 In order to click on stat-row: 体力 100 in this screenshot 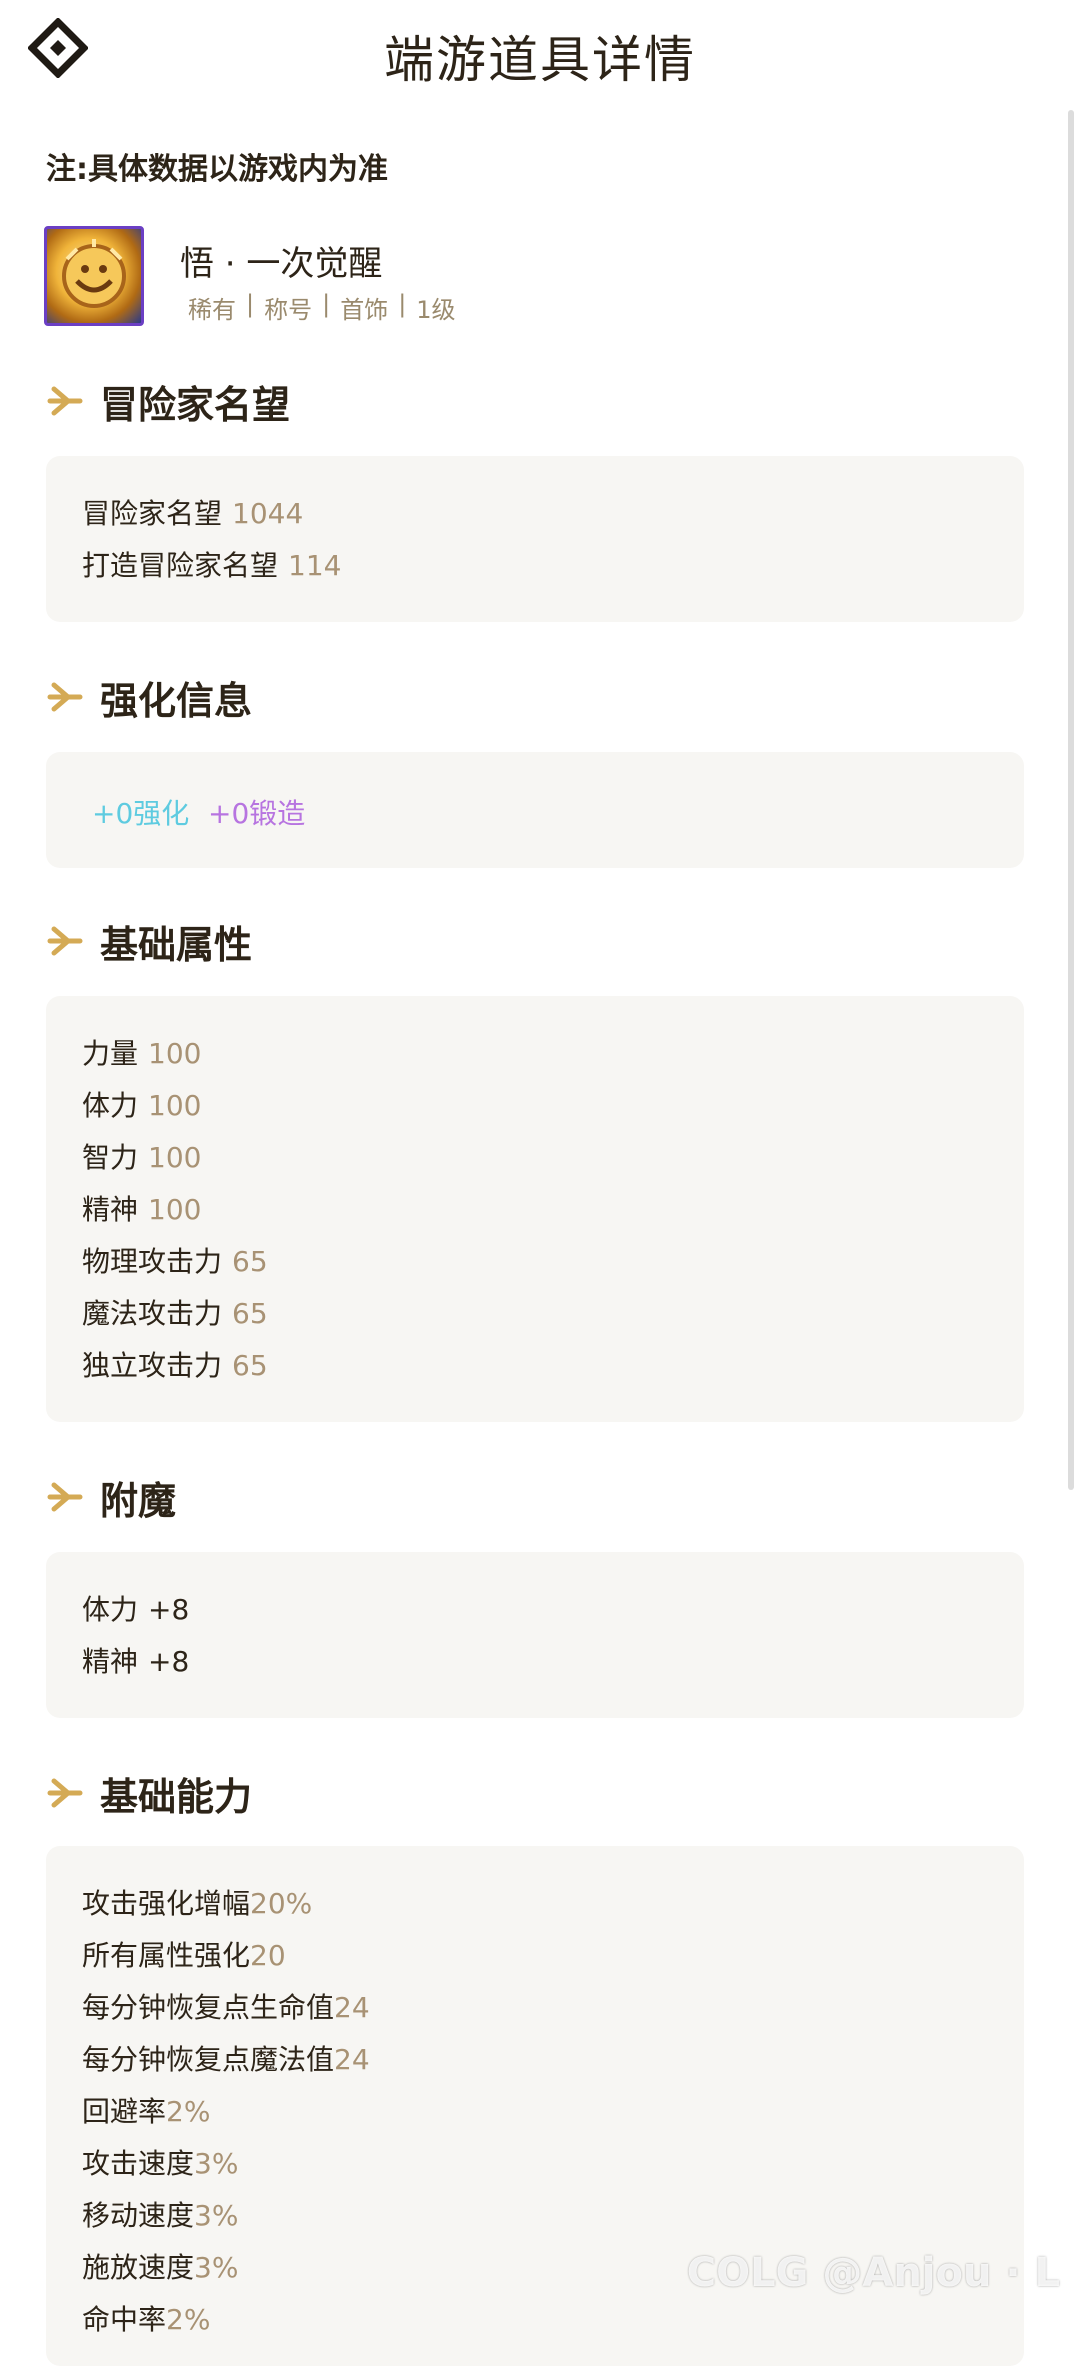, I will do `click(141, 1104)`.